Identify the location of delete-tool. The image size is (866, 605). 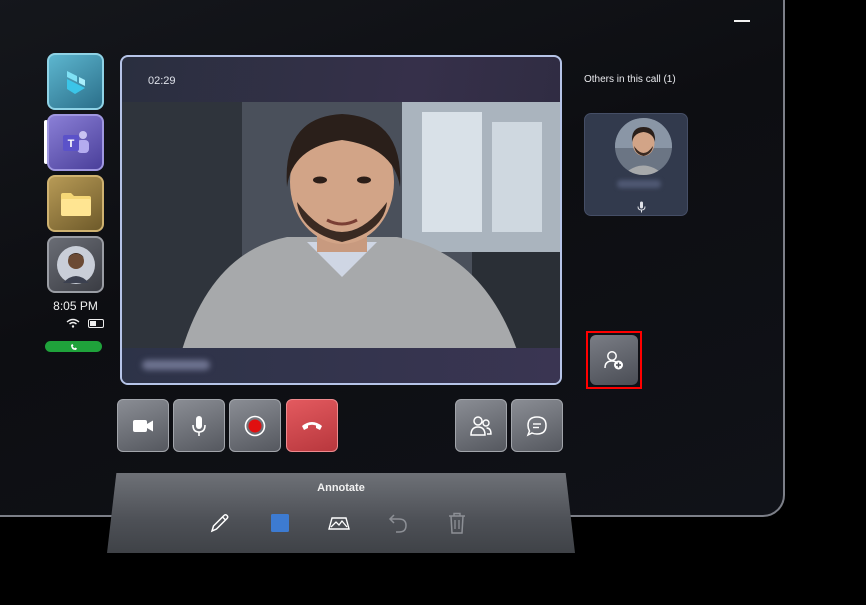
(457, 523).